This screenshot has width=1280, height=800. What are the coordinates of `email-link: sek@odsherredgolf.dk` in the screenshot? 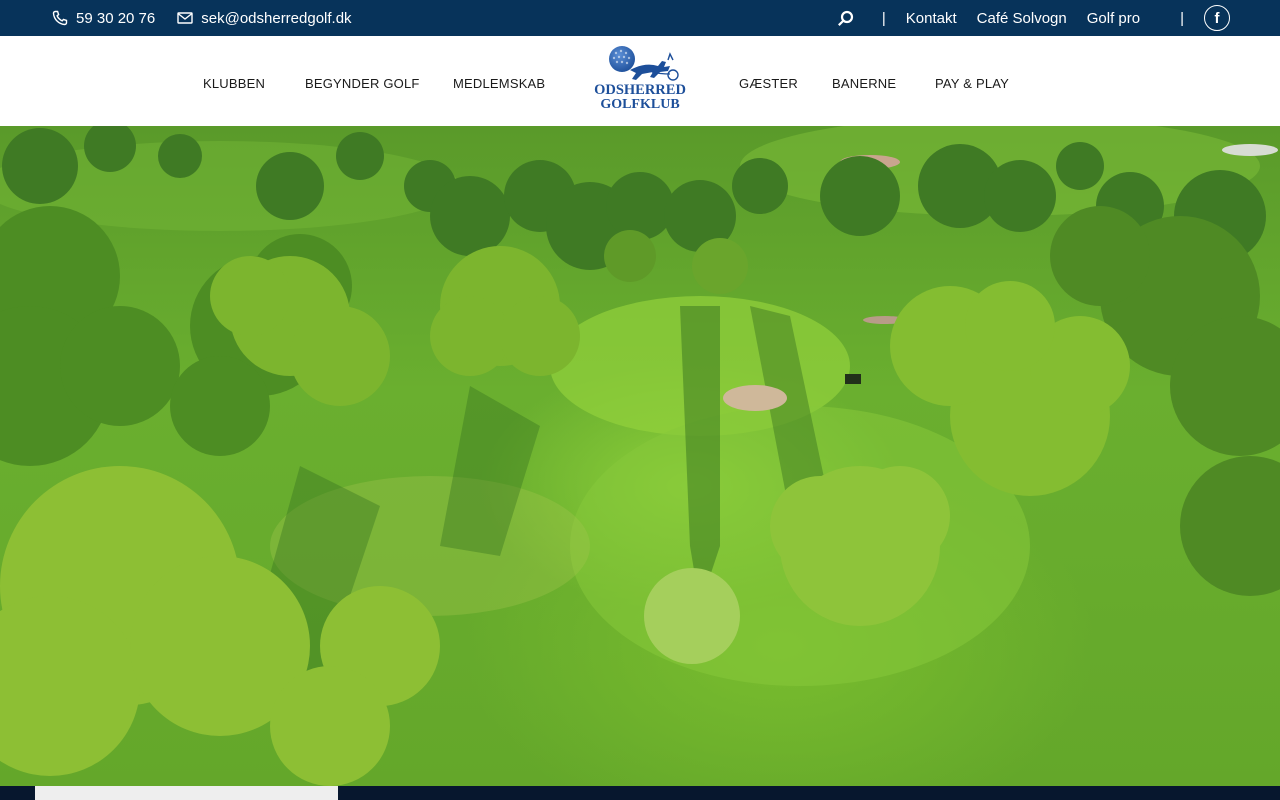 It's located at (264, 18).